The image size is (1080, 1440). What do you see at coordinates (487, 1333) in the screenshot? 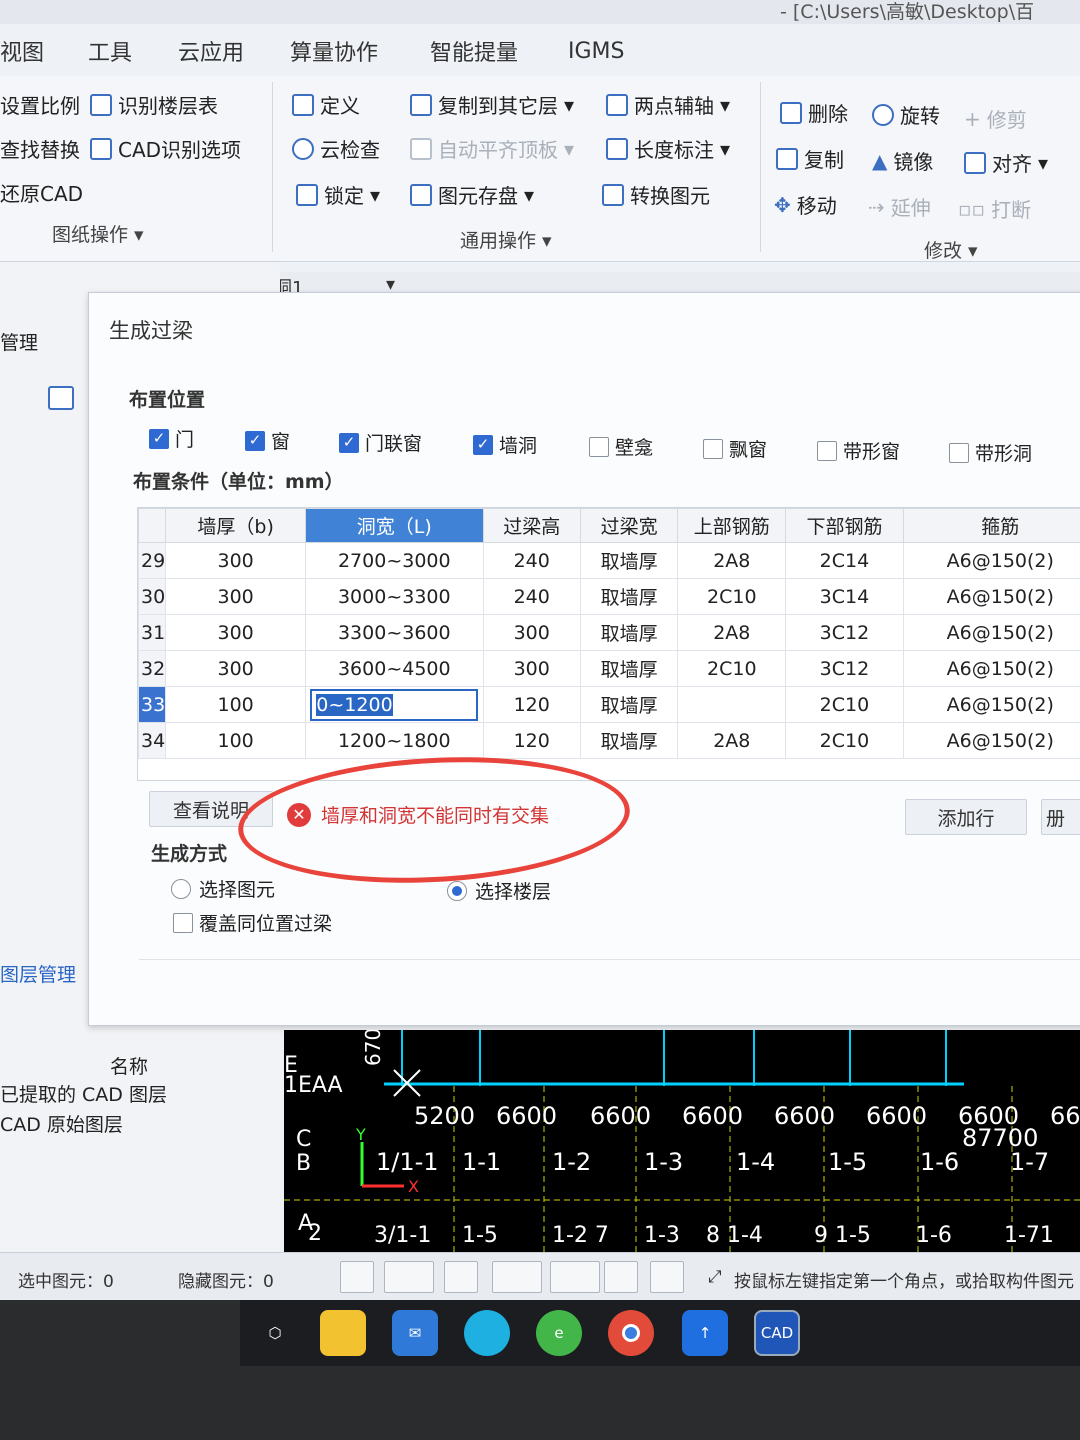
I see `edge-icon` at bounding box center [487, 1333].